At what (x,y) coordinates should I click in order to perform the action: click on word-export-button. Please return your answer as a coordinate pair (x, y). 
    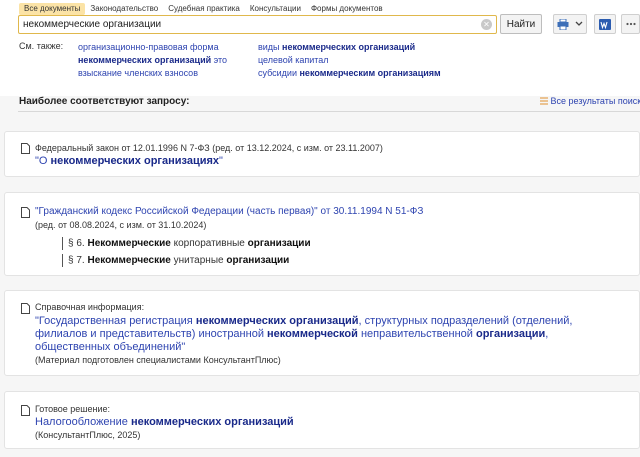
    Looking at the image, I should click on (605, 24).